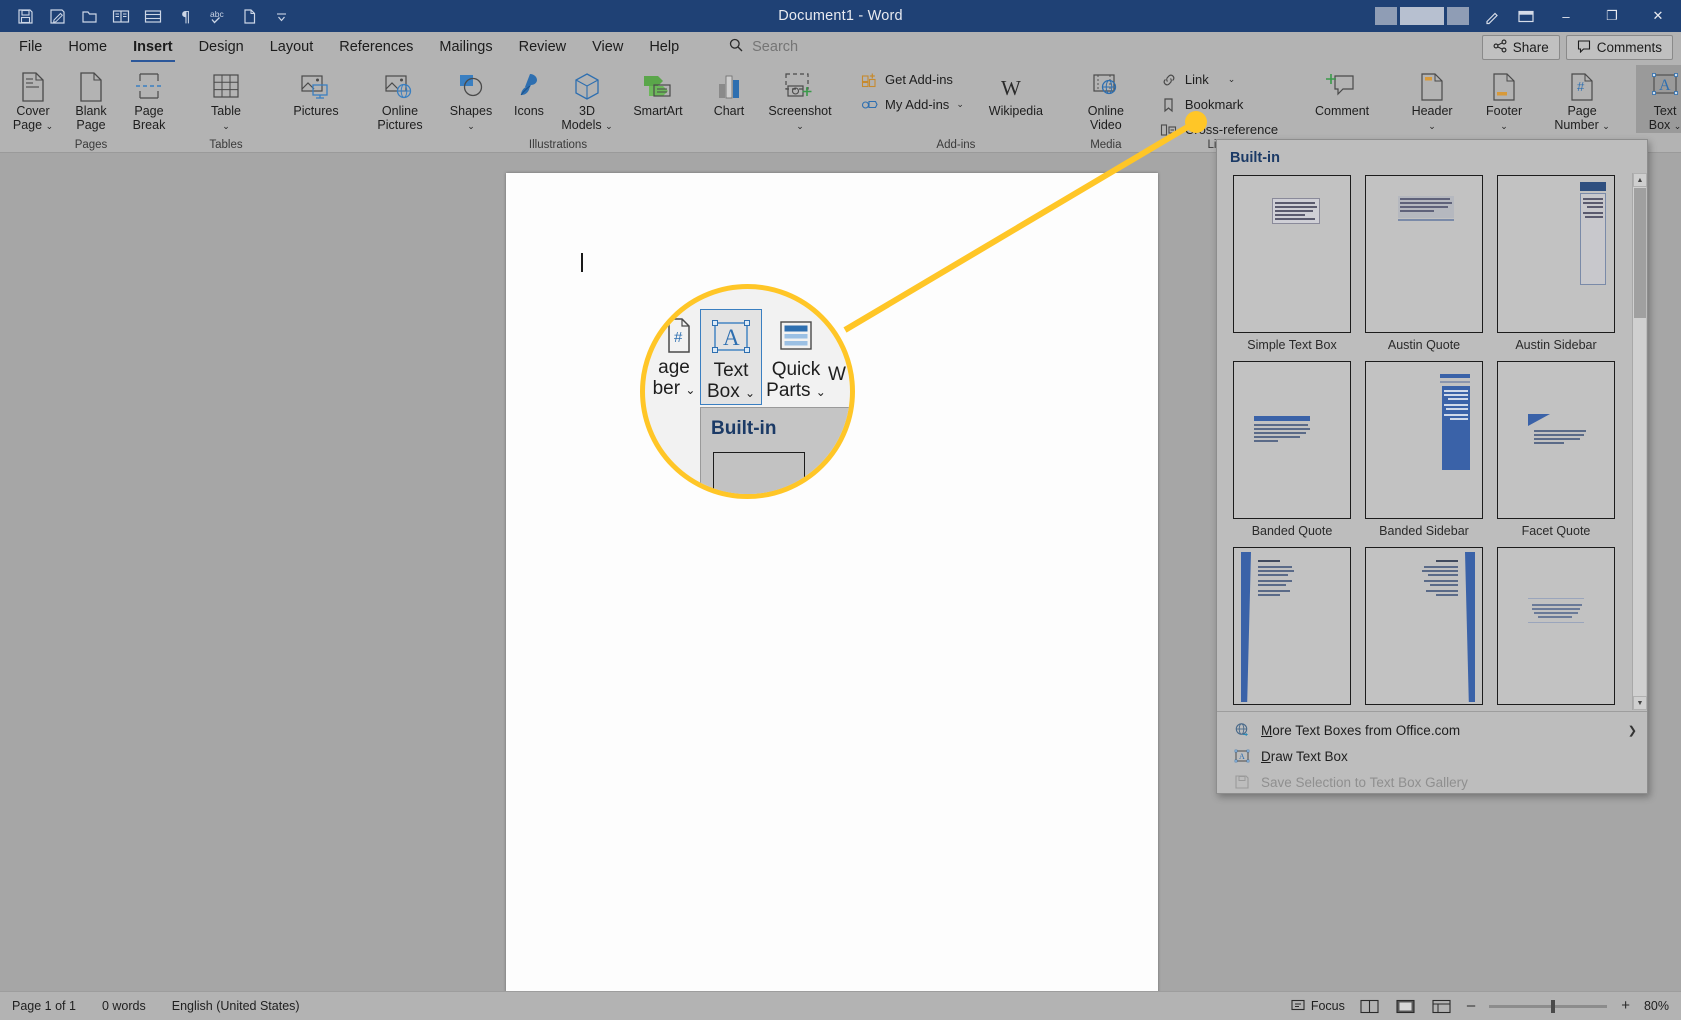 This screenshot has height=1020, width=1681. I want to click on paragraph-mark-icon: ¶, so click(185, 16).